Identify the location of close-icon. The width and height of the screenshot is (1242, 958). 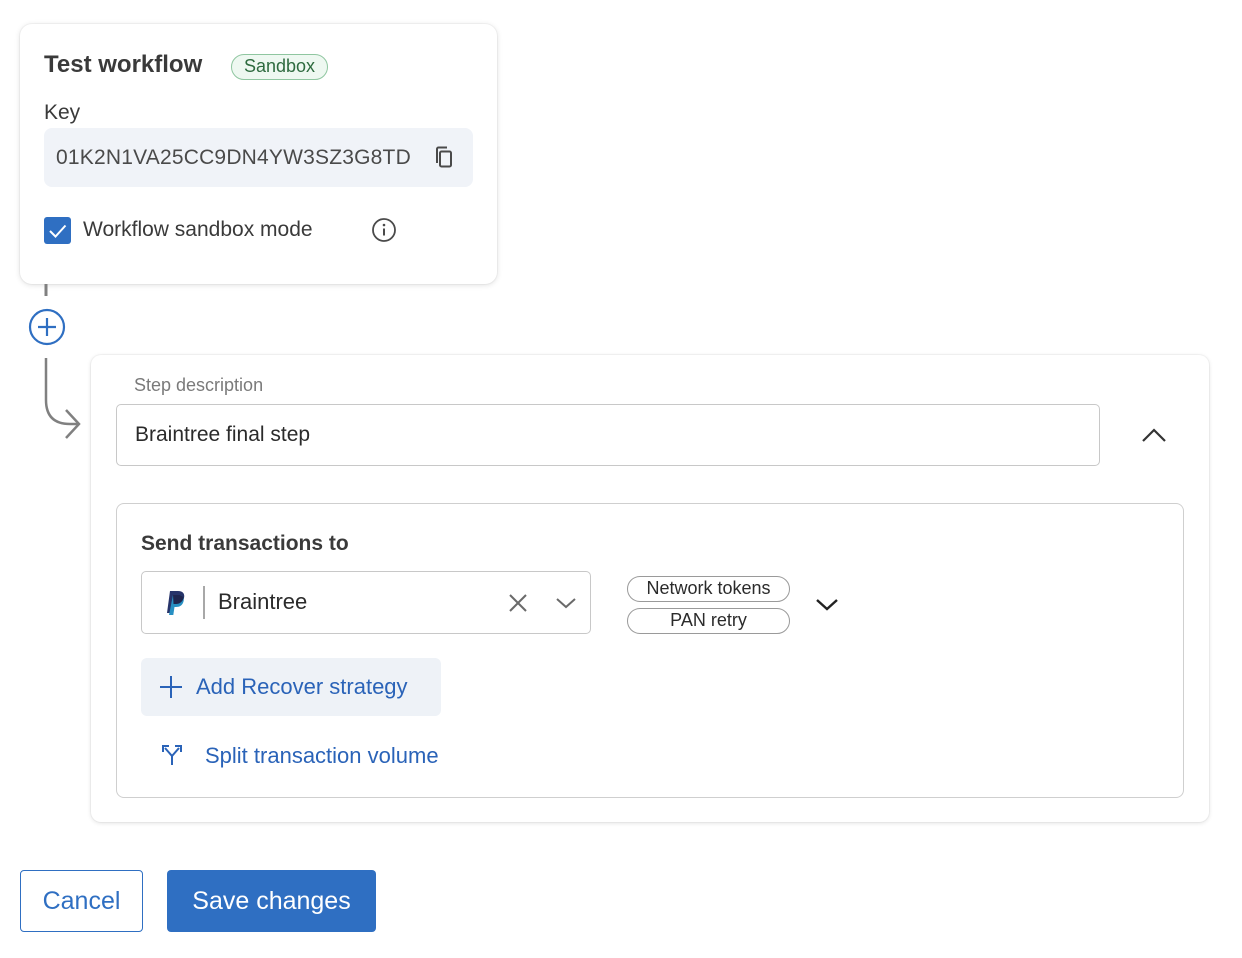
(518, 603).